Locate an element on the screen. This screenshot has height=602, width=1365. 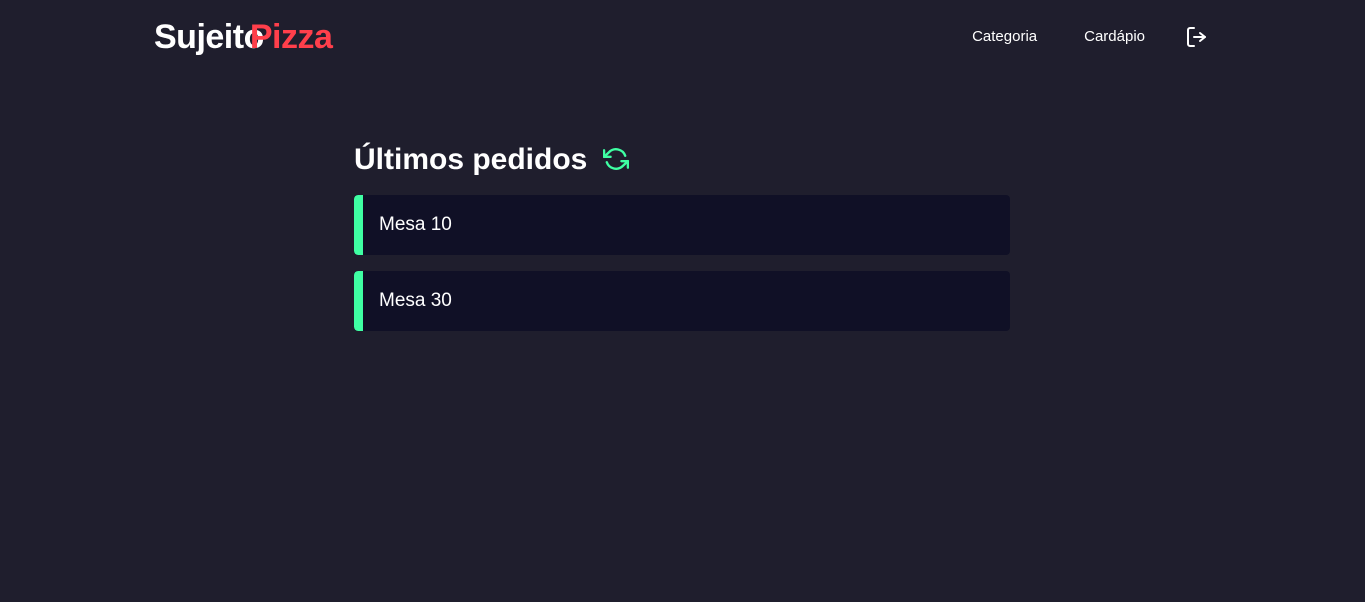
refresh-icon is located at coordinates (616, 159).